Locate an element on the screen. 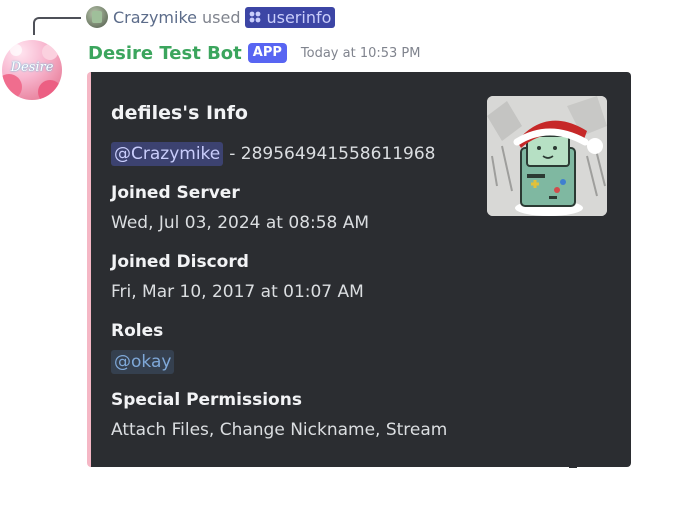  field-name-joined-discord: Joined Discord is located at coordinates (180, 262).